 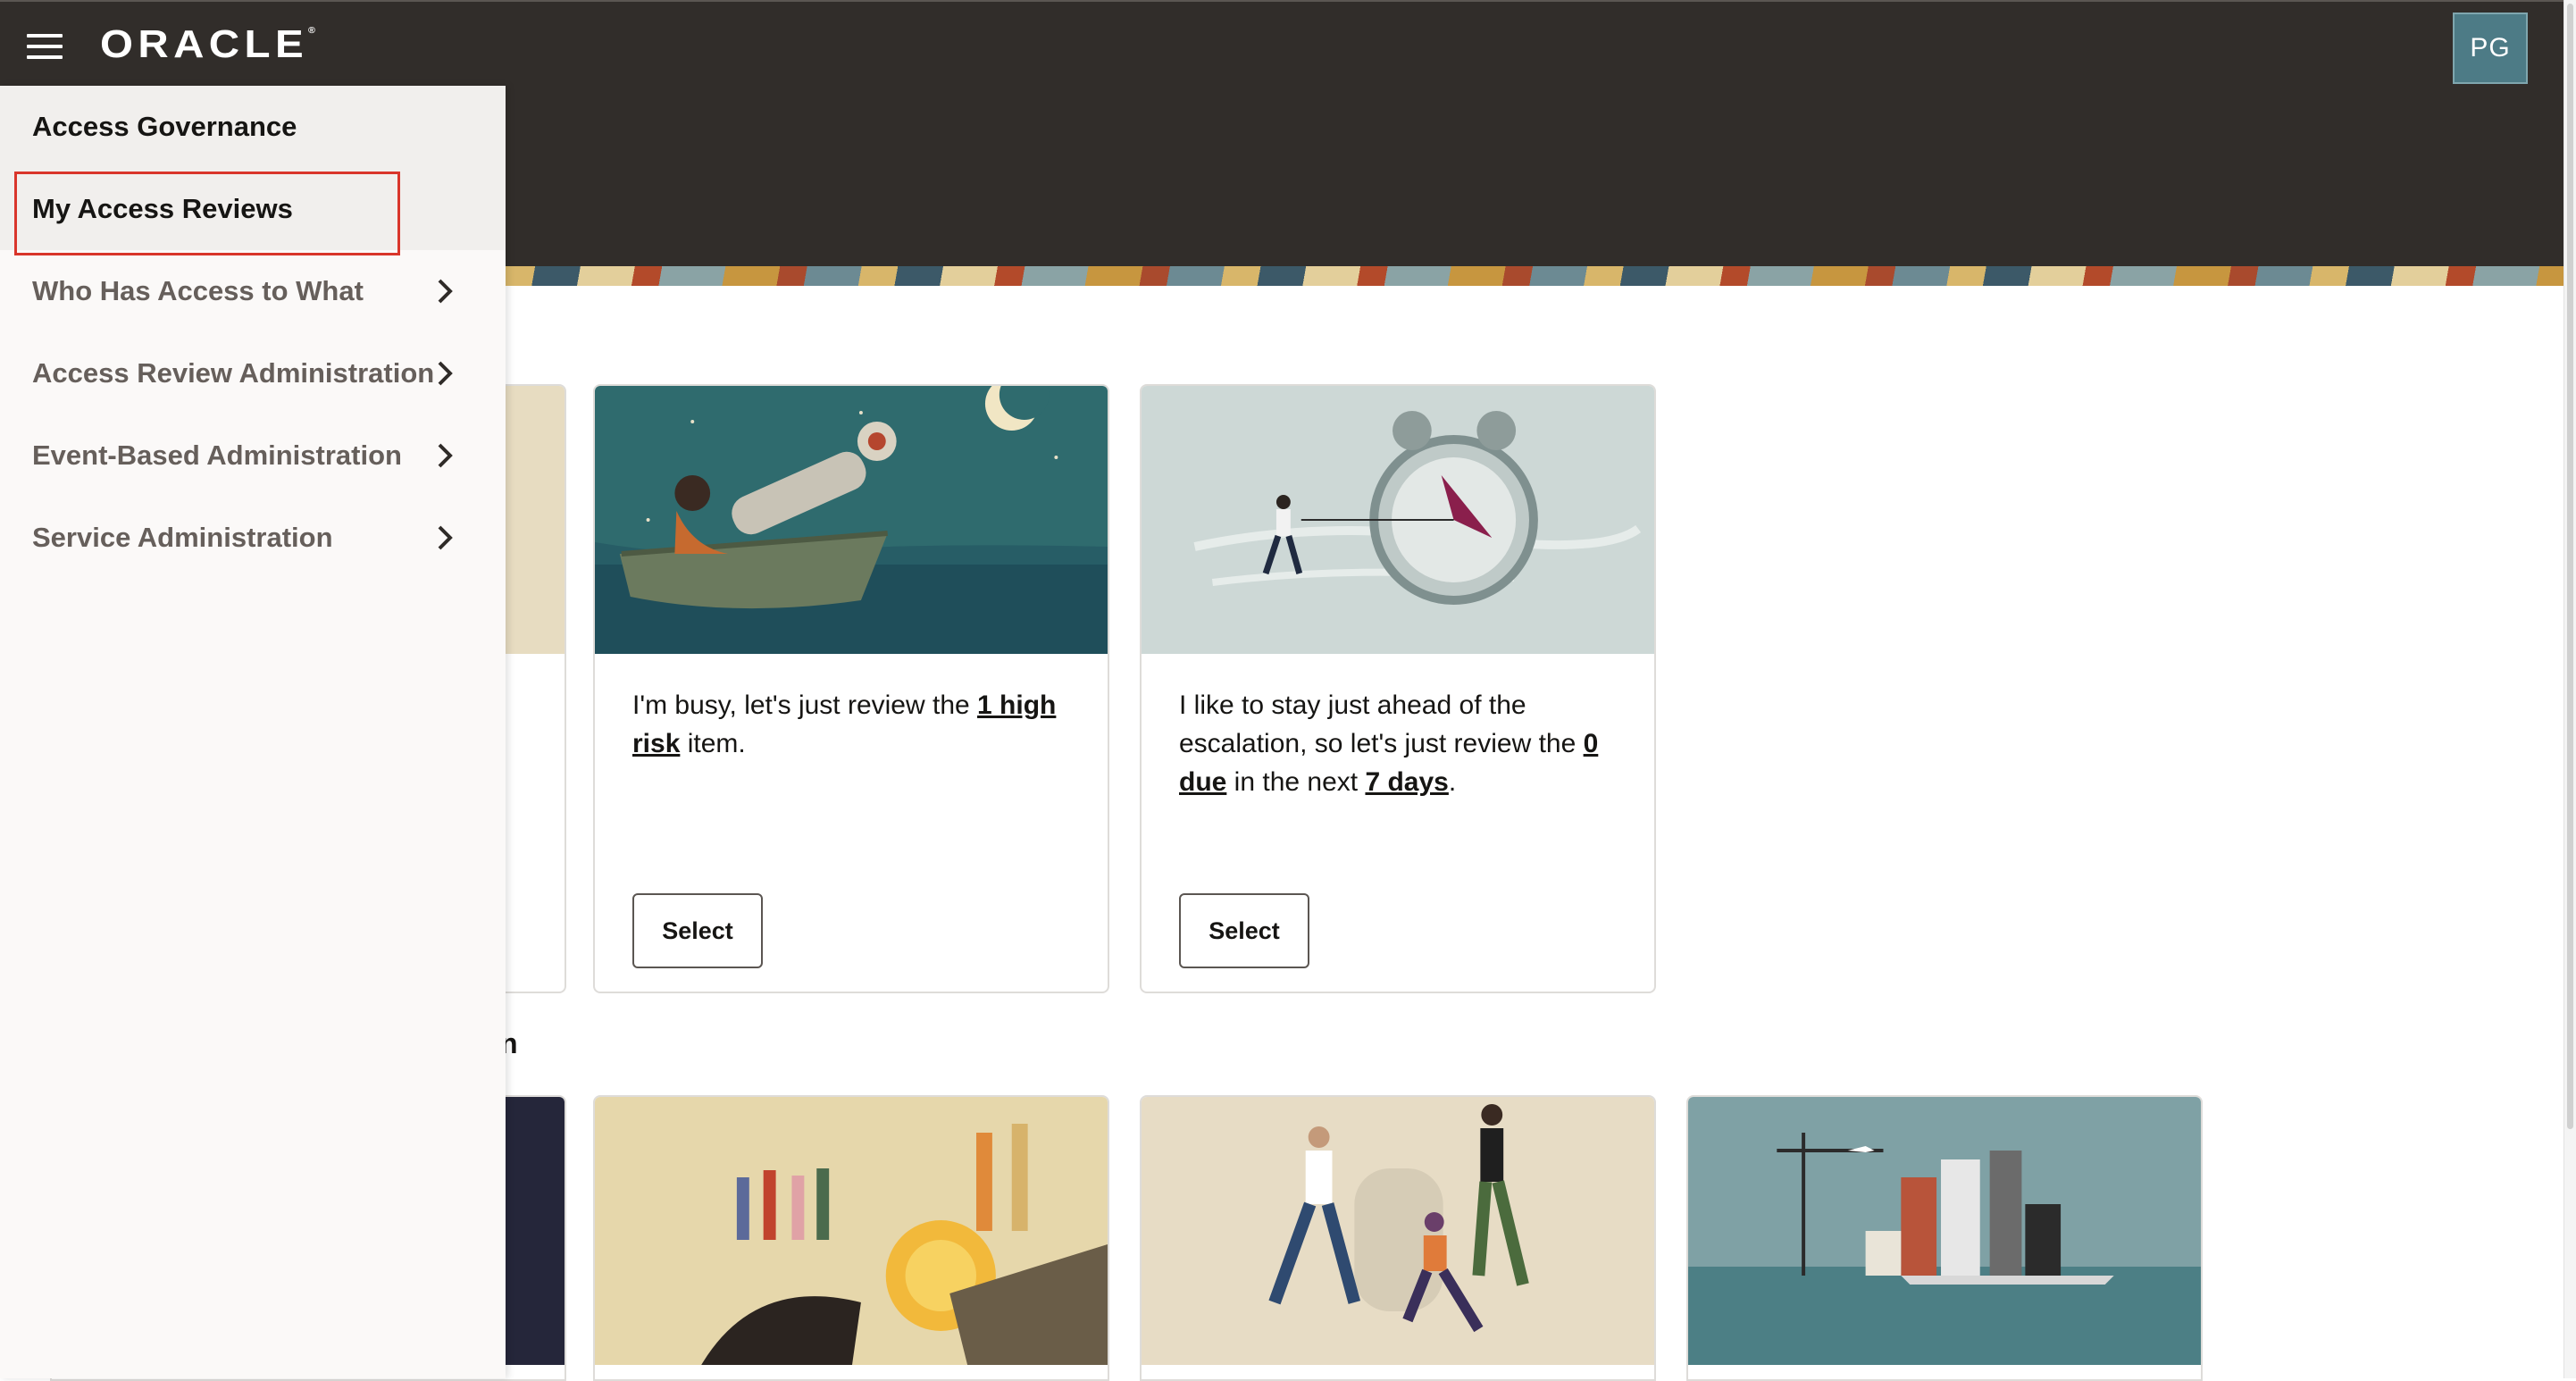 I want to click on user-avatar: PG, so click(x=2490, y=48).